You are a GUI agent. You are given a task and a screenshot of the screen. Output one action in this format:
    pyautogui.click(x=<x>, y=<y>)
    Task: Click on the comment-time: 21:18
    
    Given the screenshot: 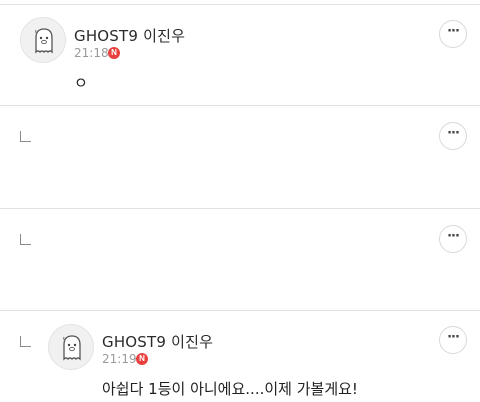 What is the action you would take?
    pyautogui.click(x=91, y=53)
    